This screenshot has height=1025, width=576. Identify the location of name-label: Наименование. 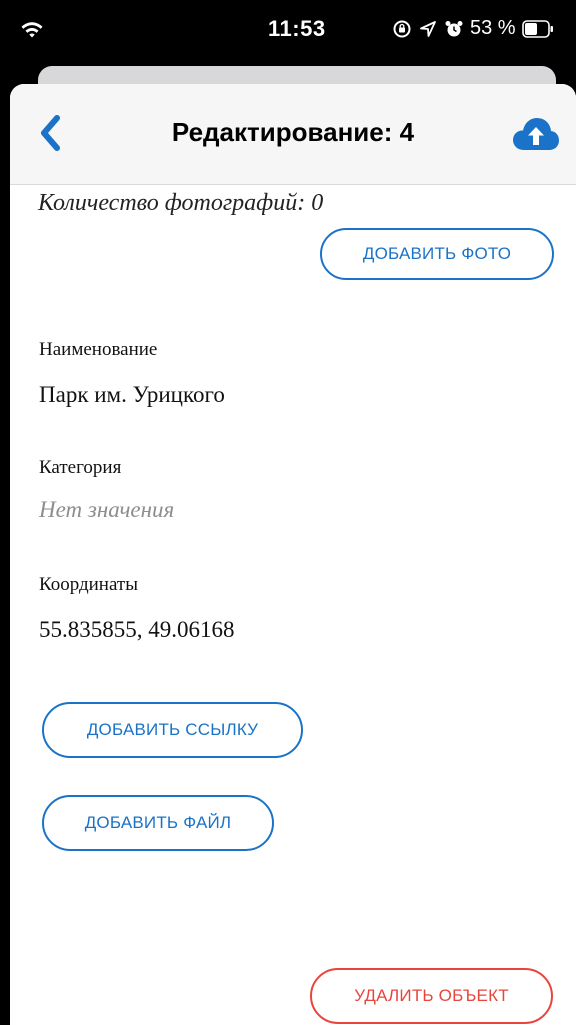
(98, 349).